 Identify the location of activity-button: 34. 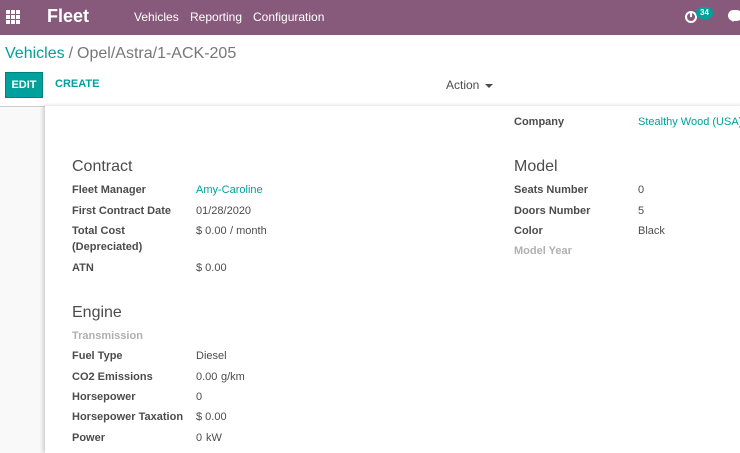
(700, 17).